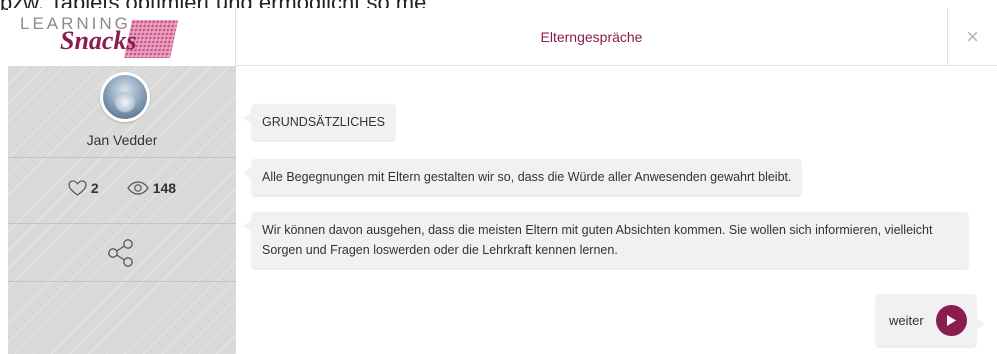 This screenshot has height=354, width=997. Describe the element at coordinates (951, 320) in the screenshot. I see `play-icon` at that location.